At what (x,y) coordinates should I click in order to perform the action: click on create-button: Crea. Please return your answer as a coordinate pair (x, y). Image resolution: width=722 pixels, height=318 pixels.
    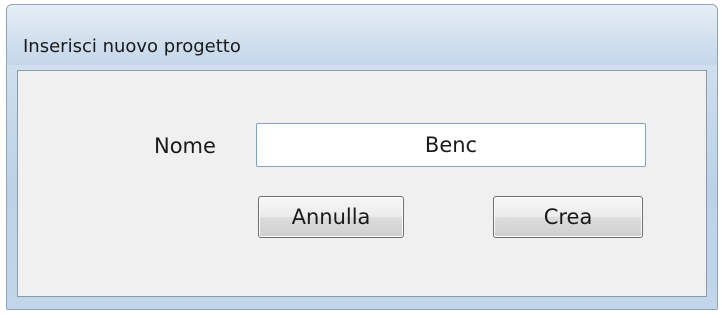
    Looking at the image, I should click on (568, 217).